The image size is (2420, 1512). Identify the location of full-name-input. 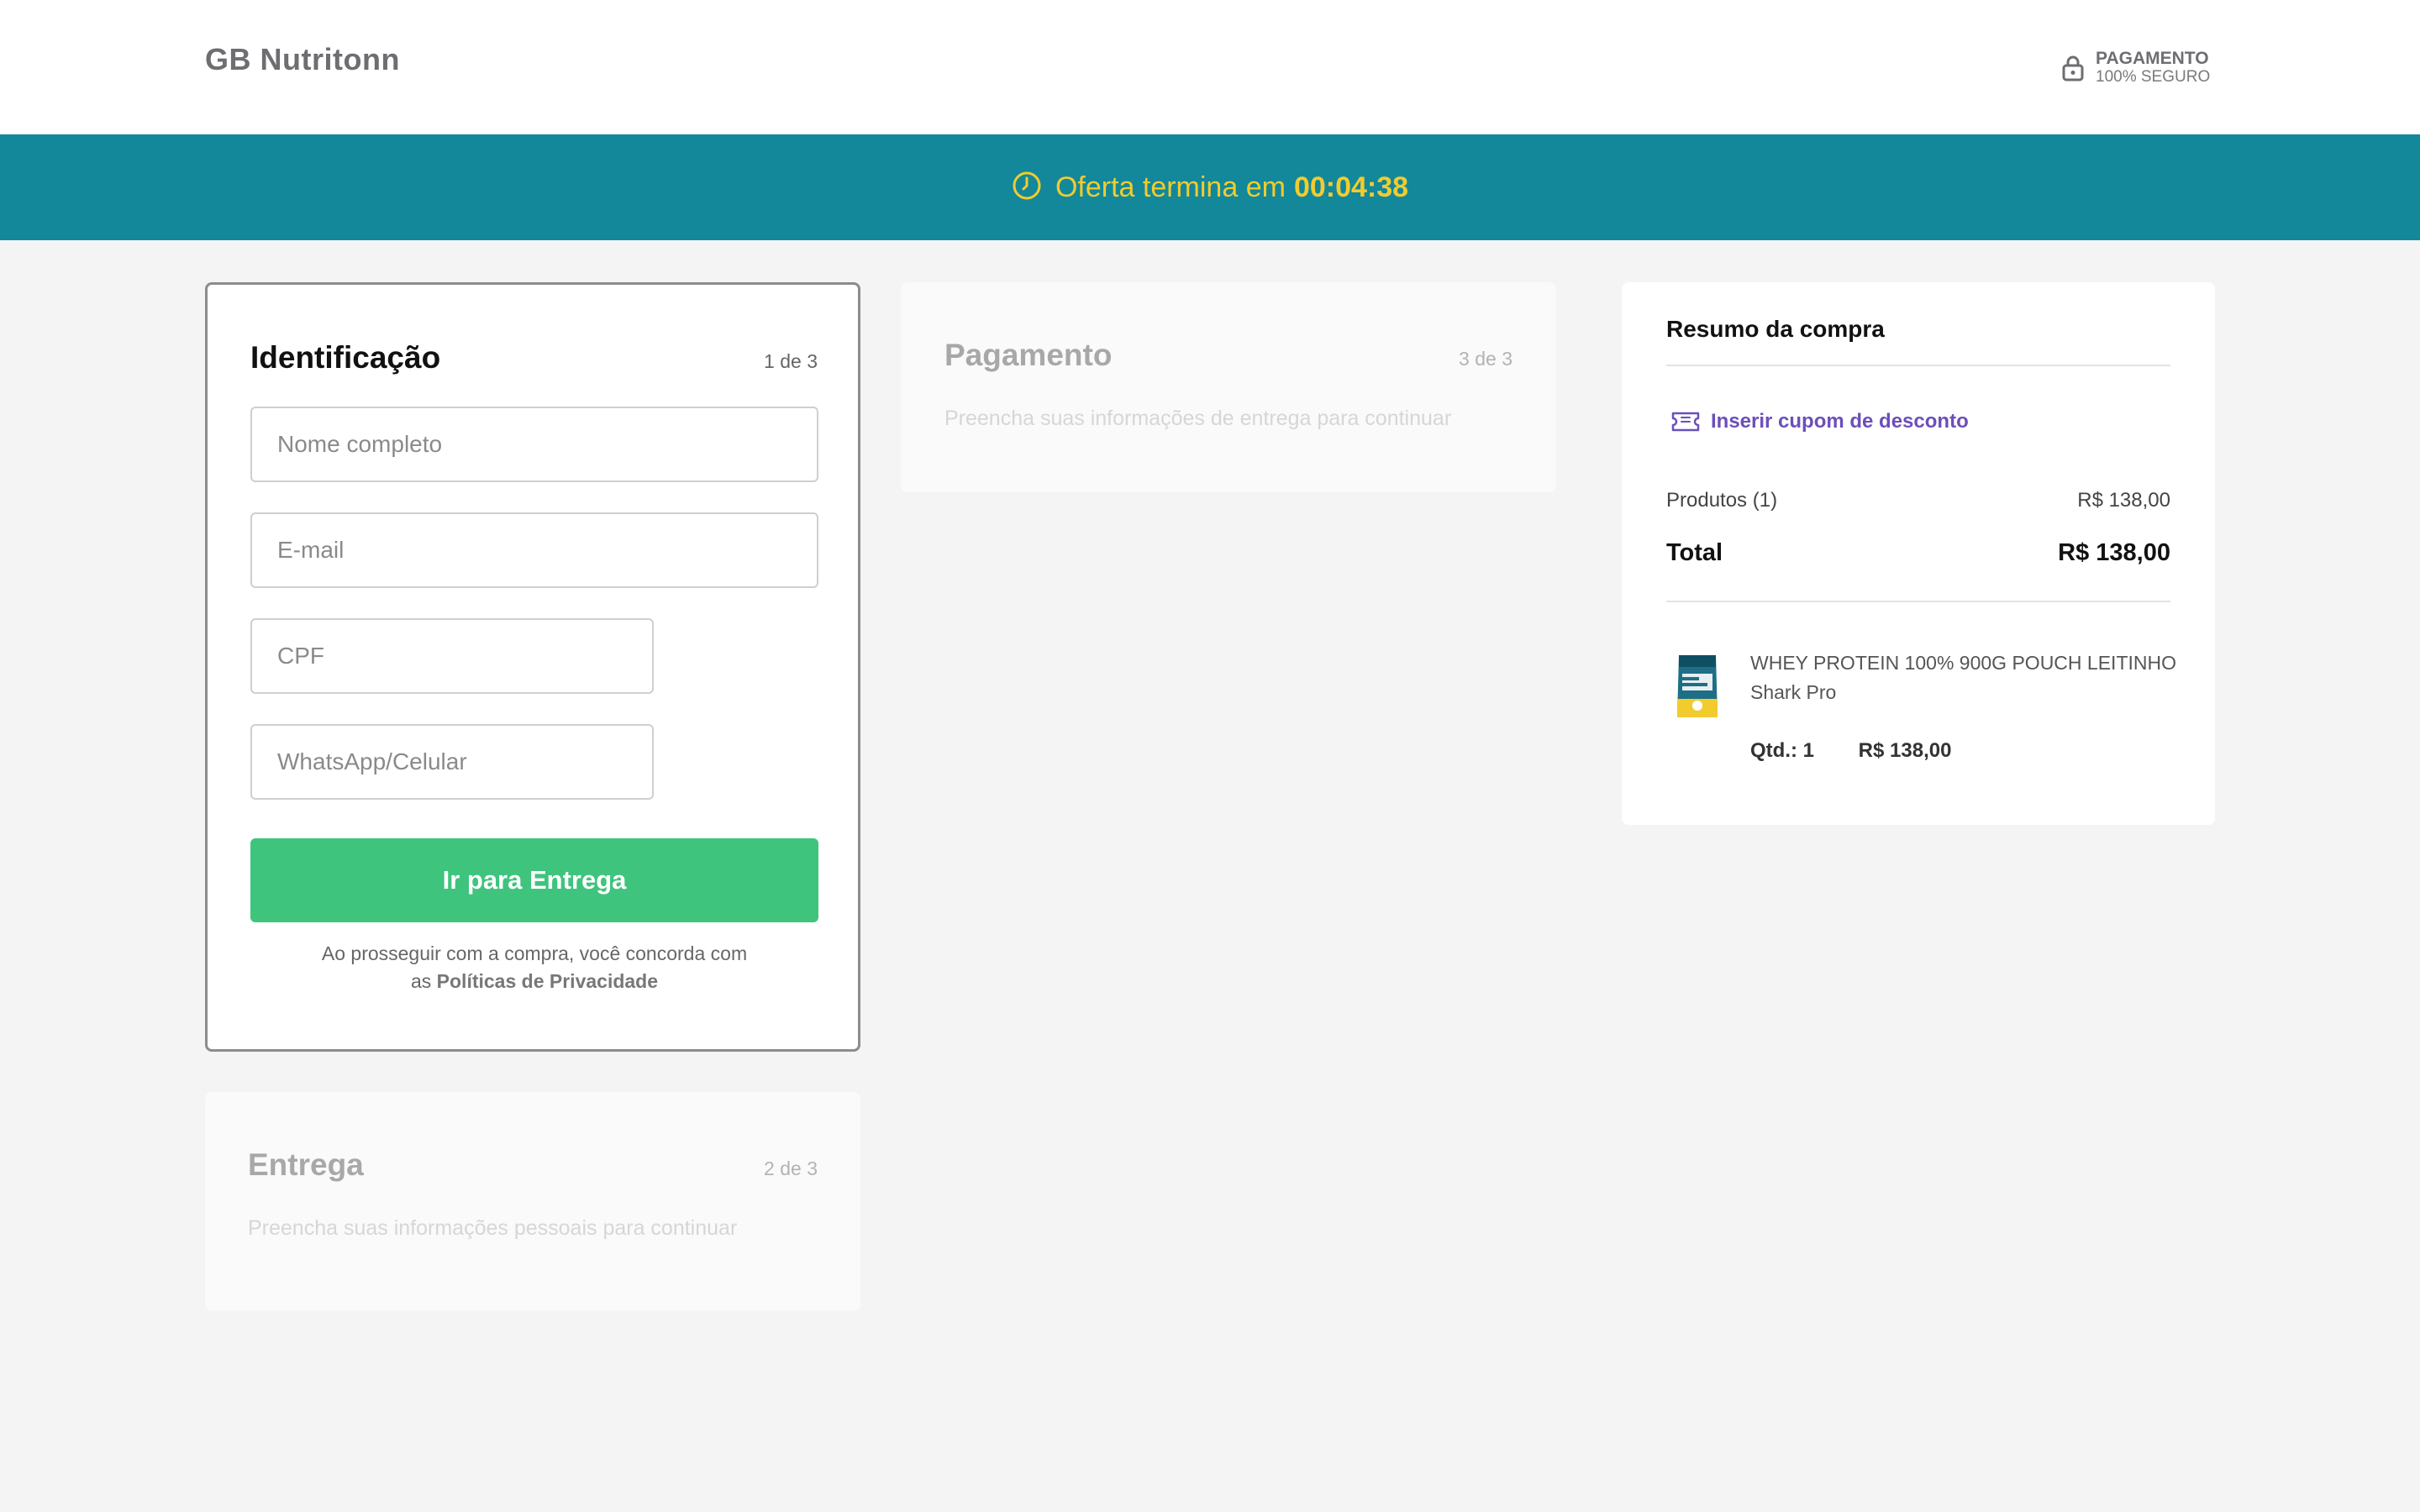
(534, 444).